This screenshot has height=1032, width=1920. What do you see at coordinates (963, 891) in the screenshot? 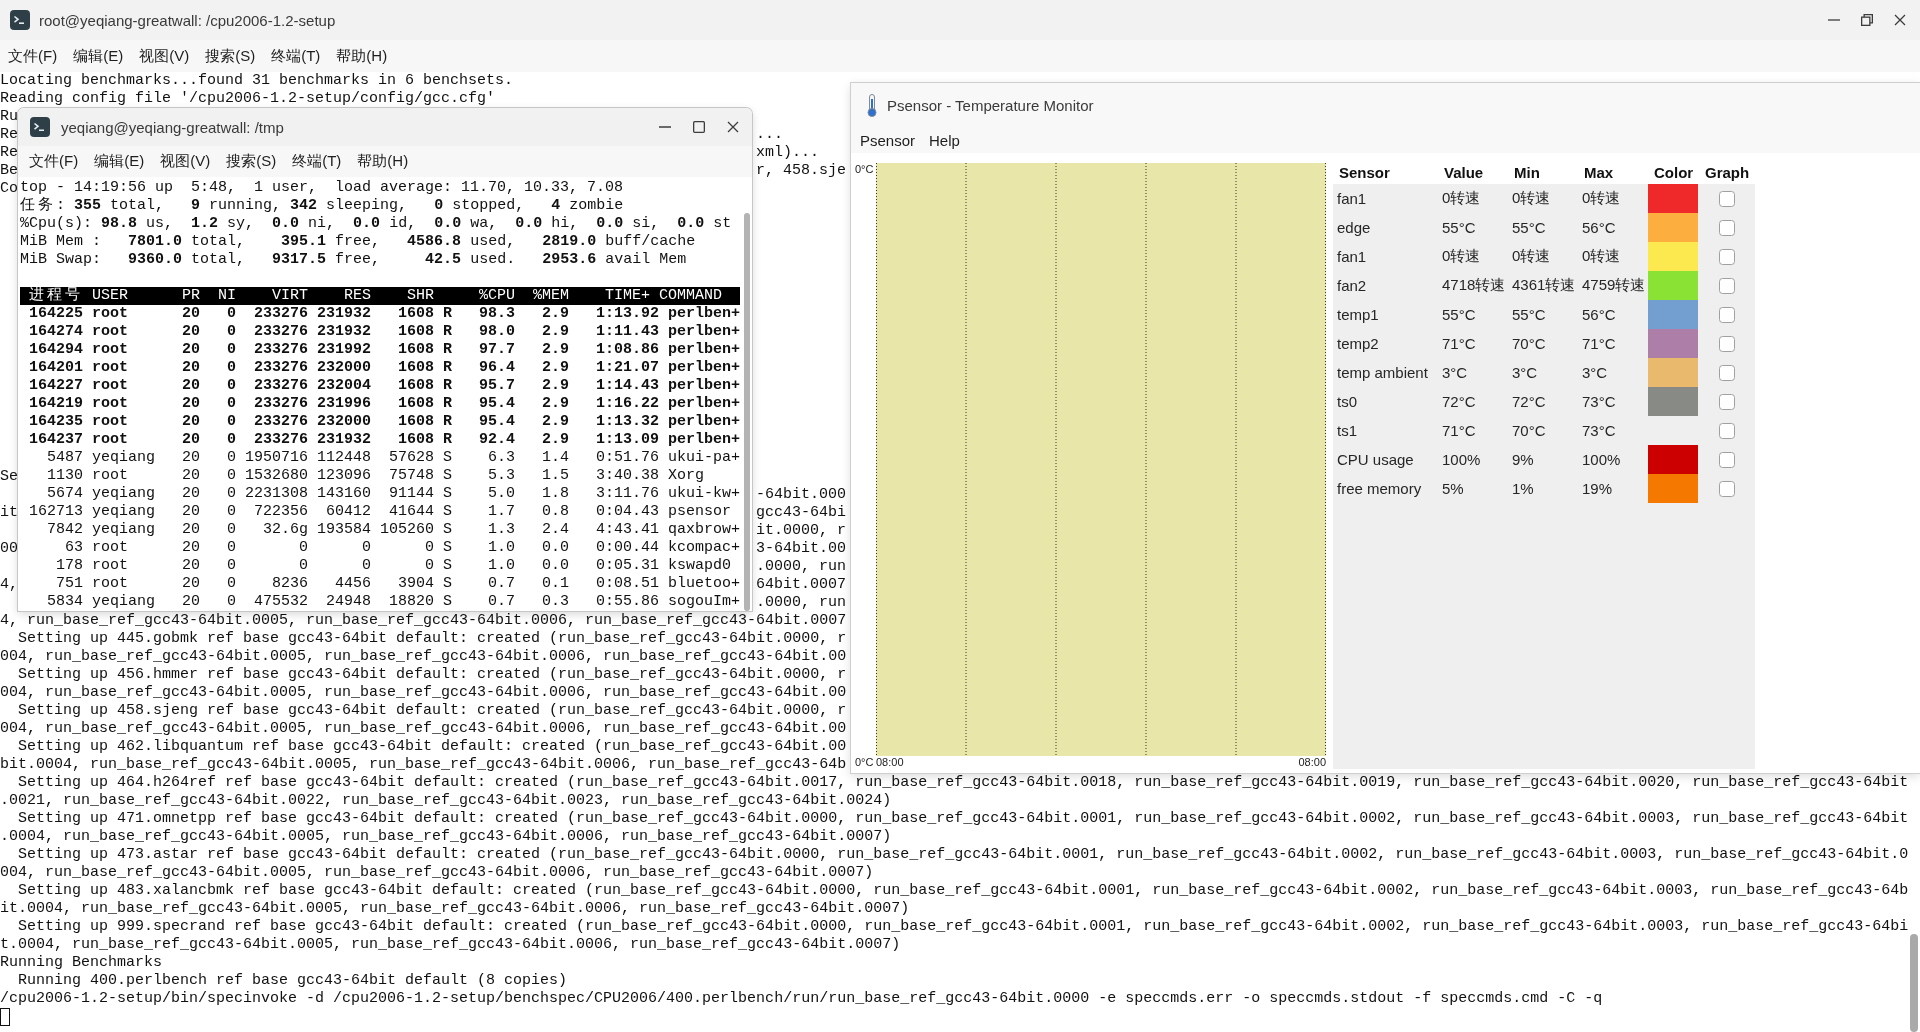
I see `terminal-text: Setting up 483.xalancbmk ref base gcc43-64bit default: created (run_base_ref_gcc43-64bit.0000, run_base_ref_gcc43-64bit.0001, run_base_ref_gcc43-64bit.0002, run_base_ref_gcc43-64bit.0003, run_base_ref_gcc43-64b` at bounding box center [963, 891].